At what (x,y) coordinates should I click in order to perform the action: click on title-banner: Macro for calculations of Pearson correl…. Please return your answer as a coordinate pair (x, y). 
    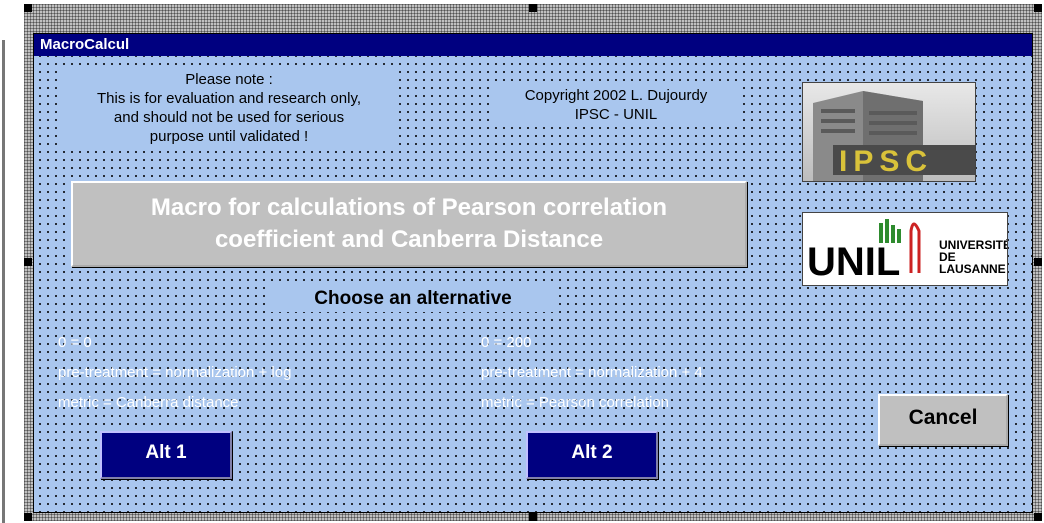
    Looking at the image, I should click on (409, 224).